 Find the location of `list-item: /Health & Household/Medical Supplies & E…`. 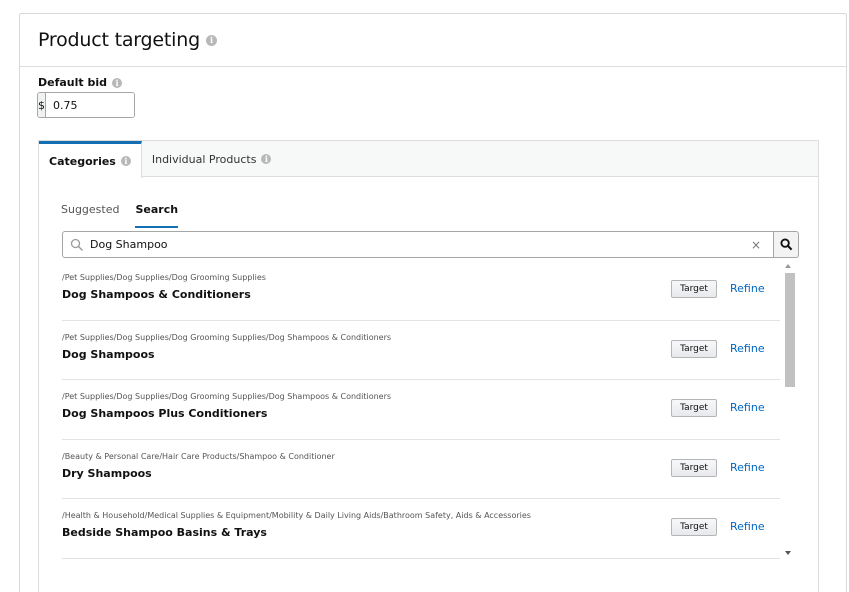

list-item: /Health & Household/Medical Supplies & E… is located at coordinates (421, 529).